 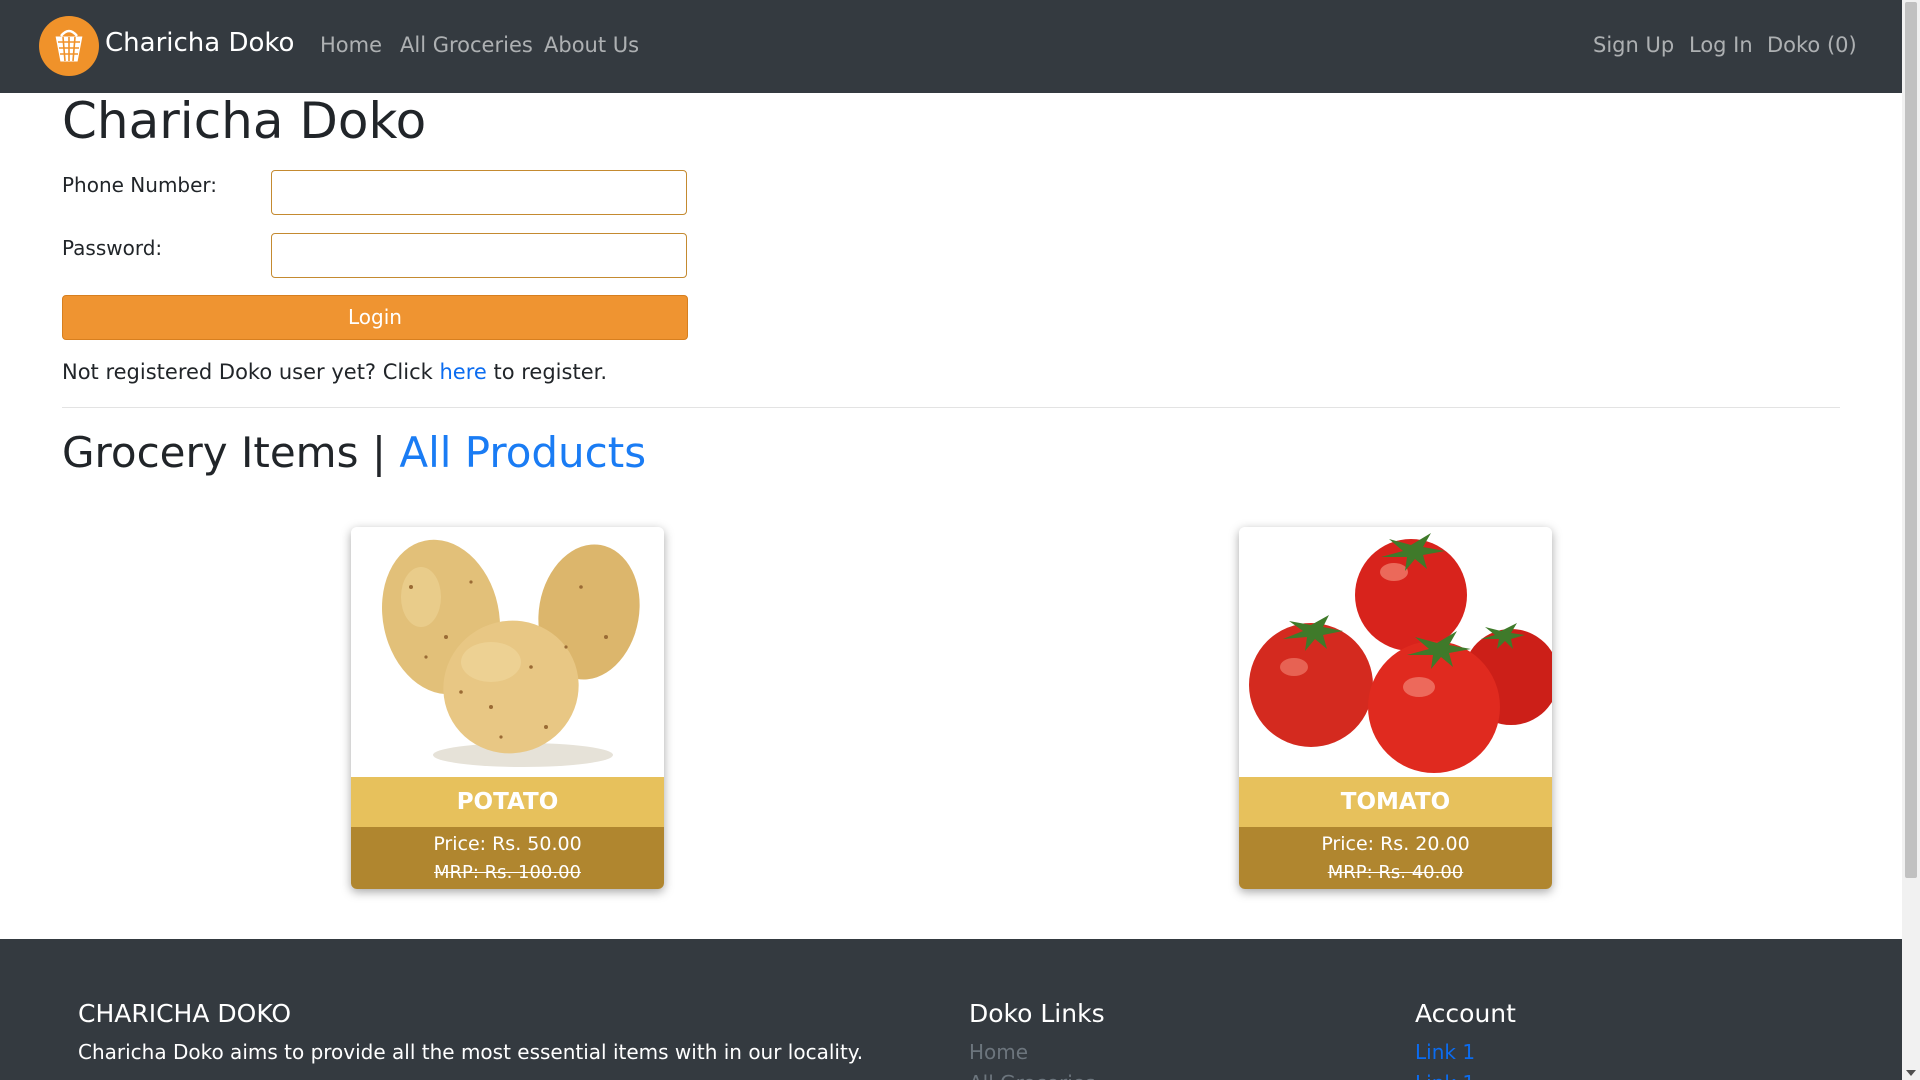 I want to click on vertical-scrollbar, so click(x=1911, y=540).